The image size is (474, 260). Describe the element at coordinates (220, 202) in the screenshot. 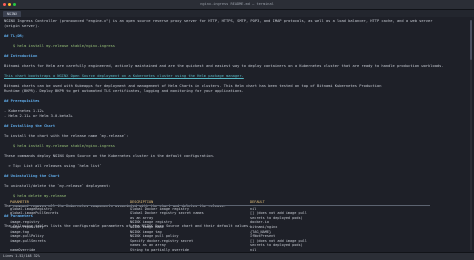

I see `table-header: PARAMETER DESCRIPTION DEFAULT` at that location.